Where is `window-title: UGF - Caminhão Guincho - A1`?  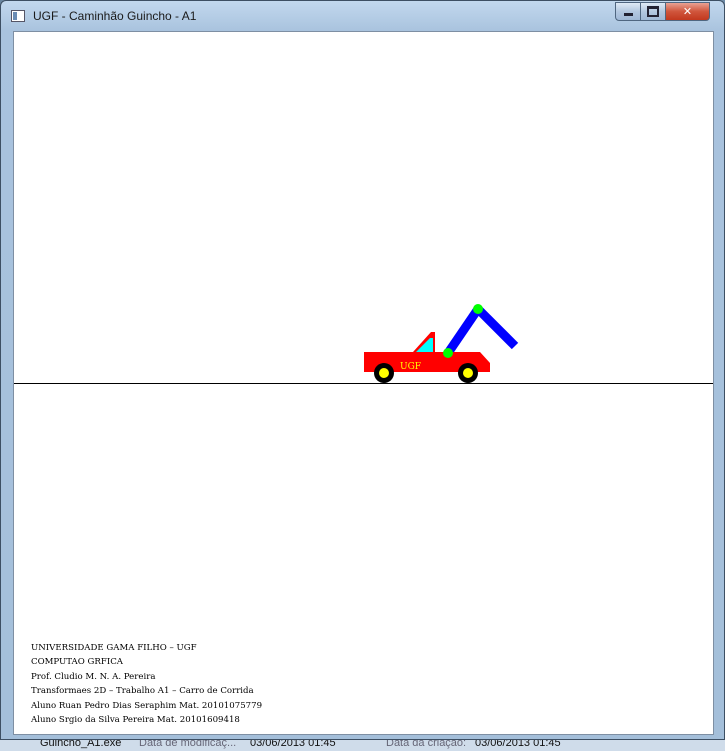 window-title: UGF - Caminhão Guincho - A1 is located at coordinates (115, 16).